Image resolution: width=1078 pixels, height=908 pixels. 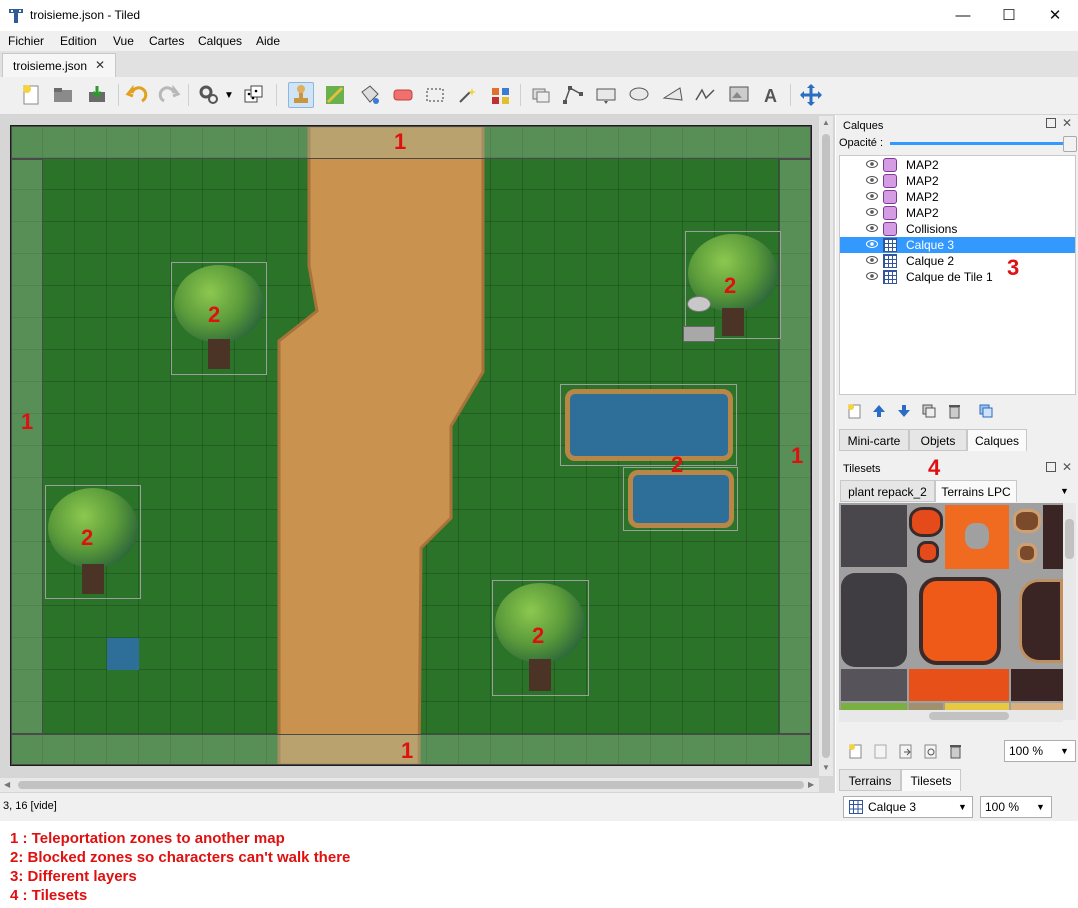 What do you see at coordinates (209, 95) in the screenshot?
I see `commands-button` at bounding box center [209, 95].